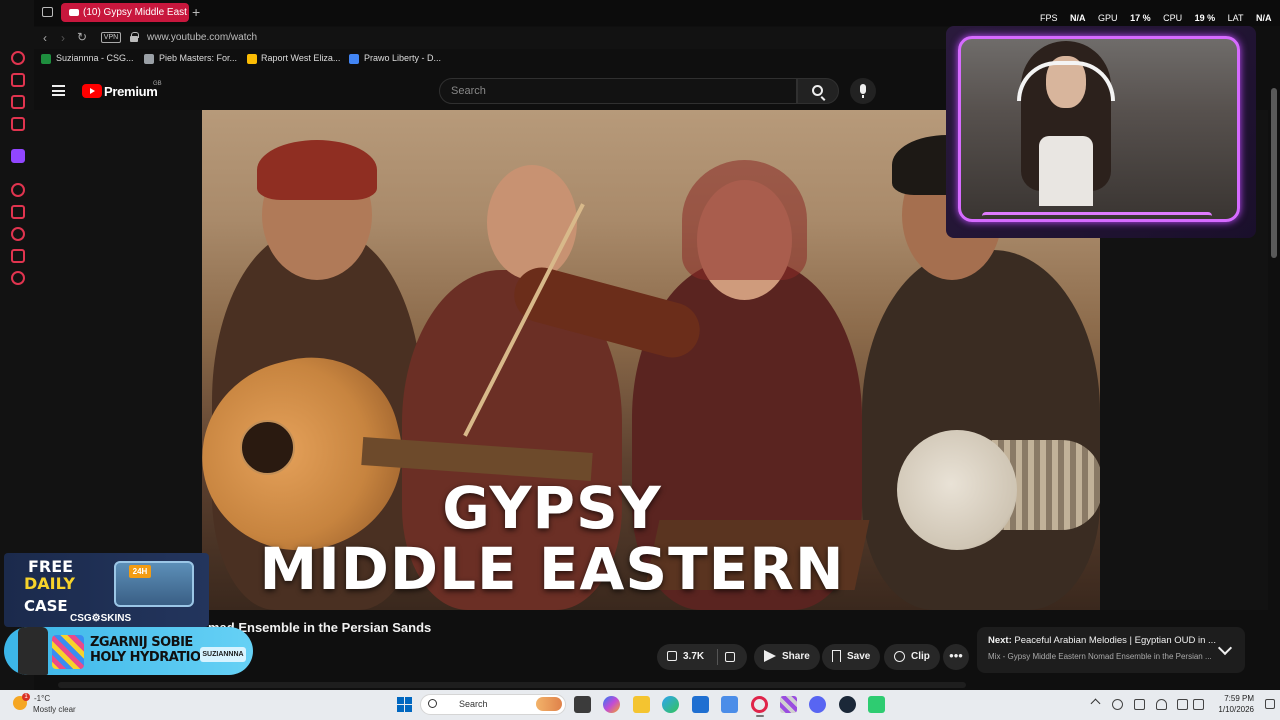  What do you see at coordinates (68, 652) in the screenshot?
I see `drink-can-icon` at bounding box center [68, 652].